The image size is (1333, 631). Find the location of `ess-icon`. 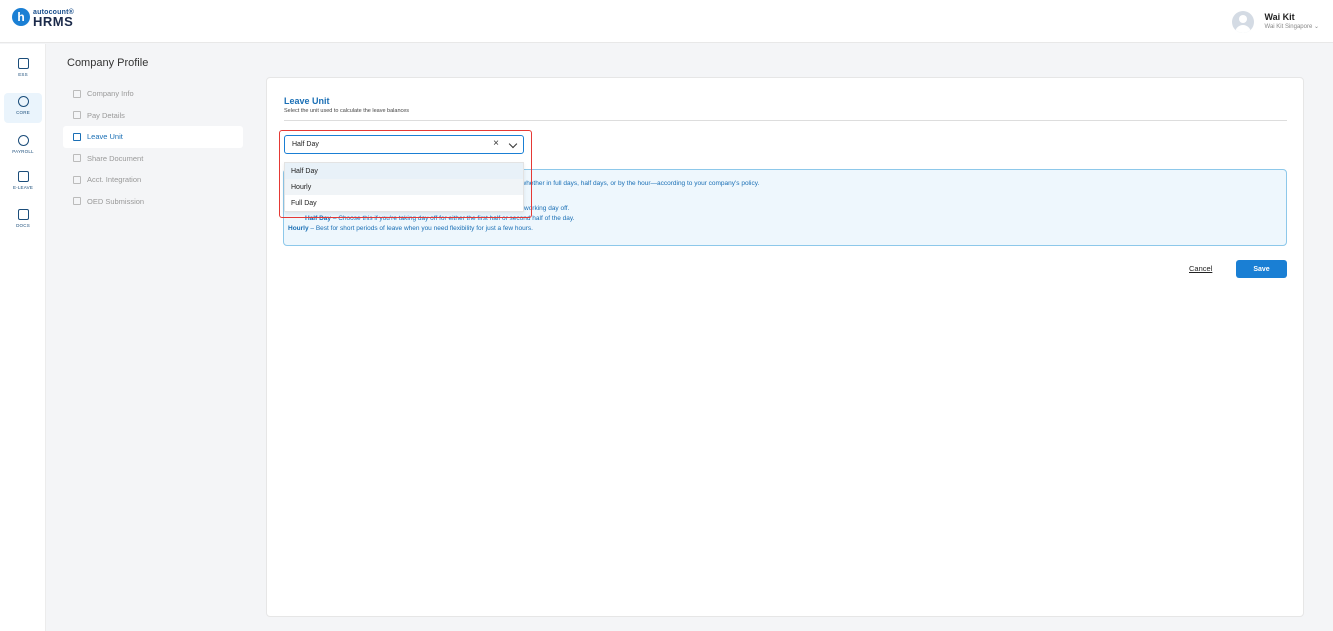

ess-icon is located at coordinates (23, 63).